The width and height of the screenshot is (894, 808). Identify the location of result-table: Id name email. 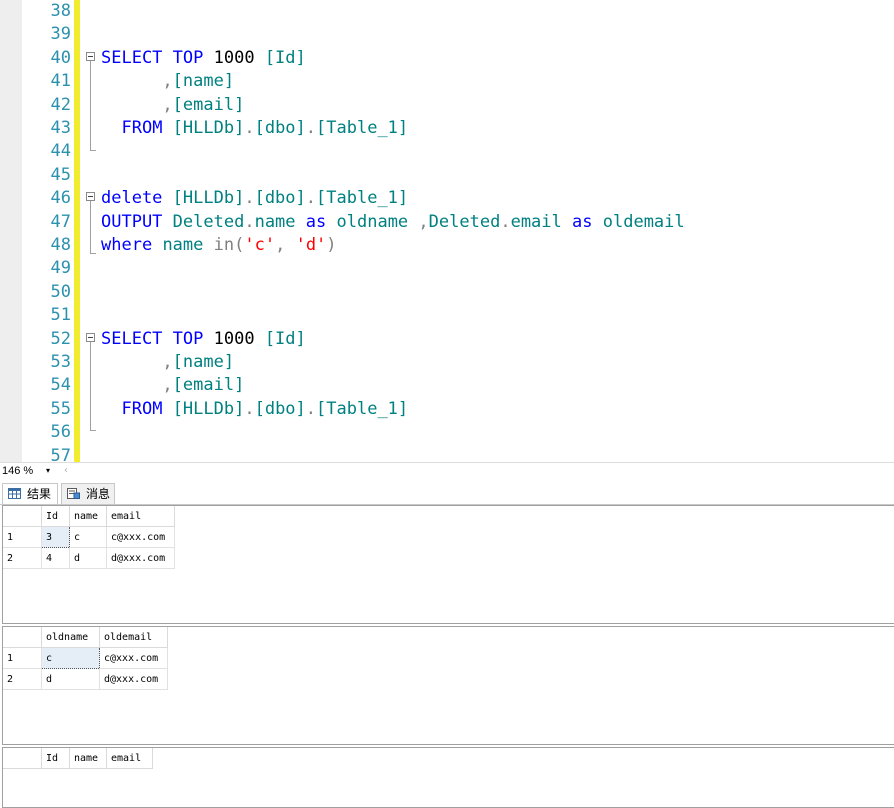
(78, 758).